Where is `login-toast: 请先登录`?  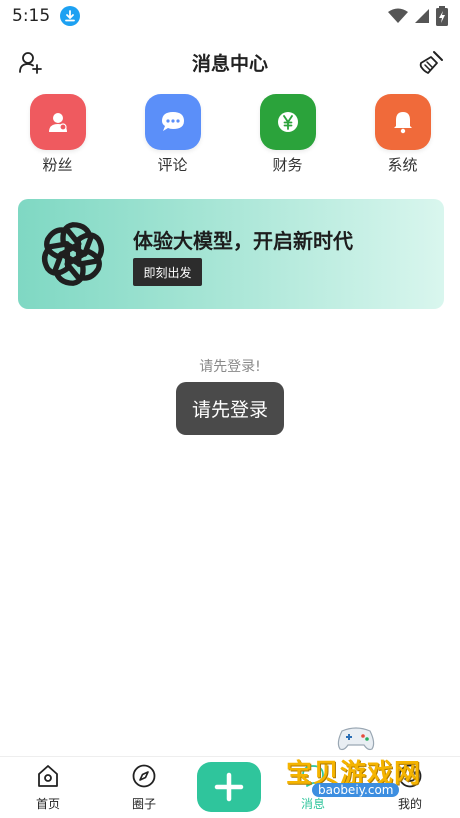
login-toast: 请先登录 is located at coordinates (230, 408).